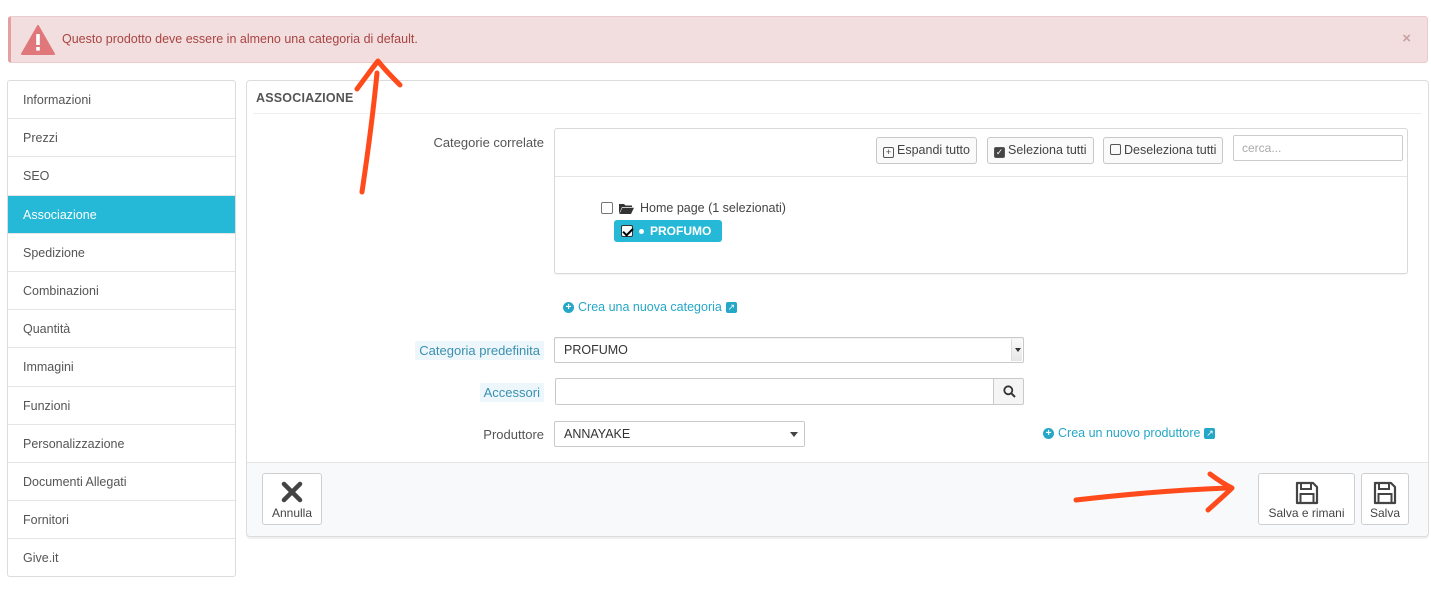  What do you see at coordinates (981, 176) in the screenshot?
I see `toolbar-divider` at bounding box center [981, 176].